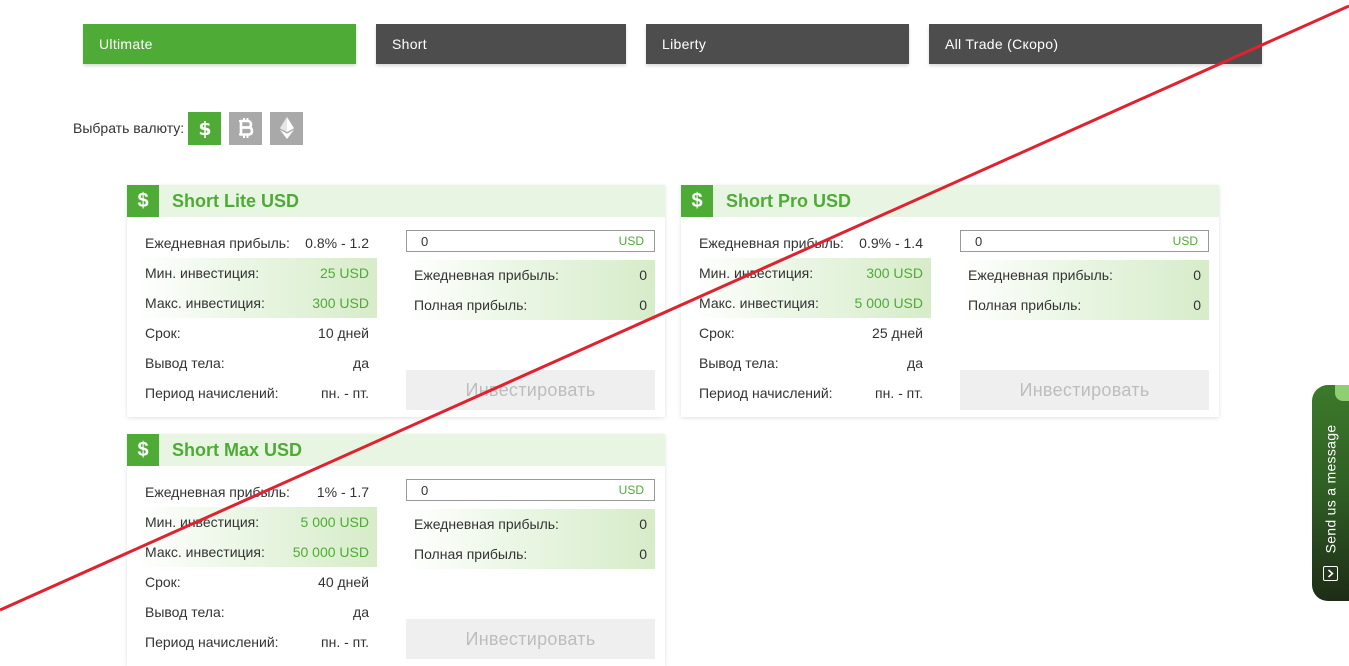 The width and height of the screenshot is (1349, 666). Describe the element at coordinates (257, 243) in the screenshot. I see `daily-profit-row: Ежедневная прибыль: 0.8% - 1.2` at that location.